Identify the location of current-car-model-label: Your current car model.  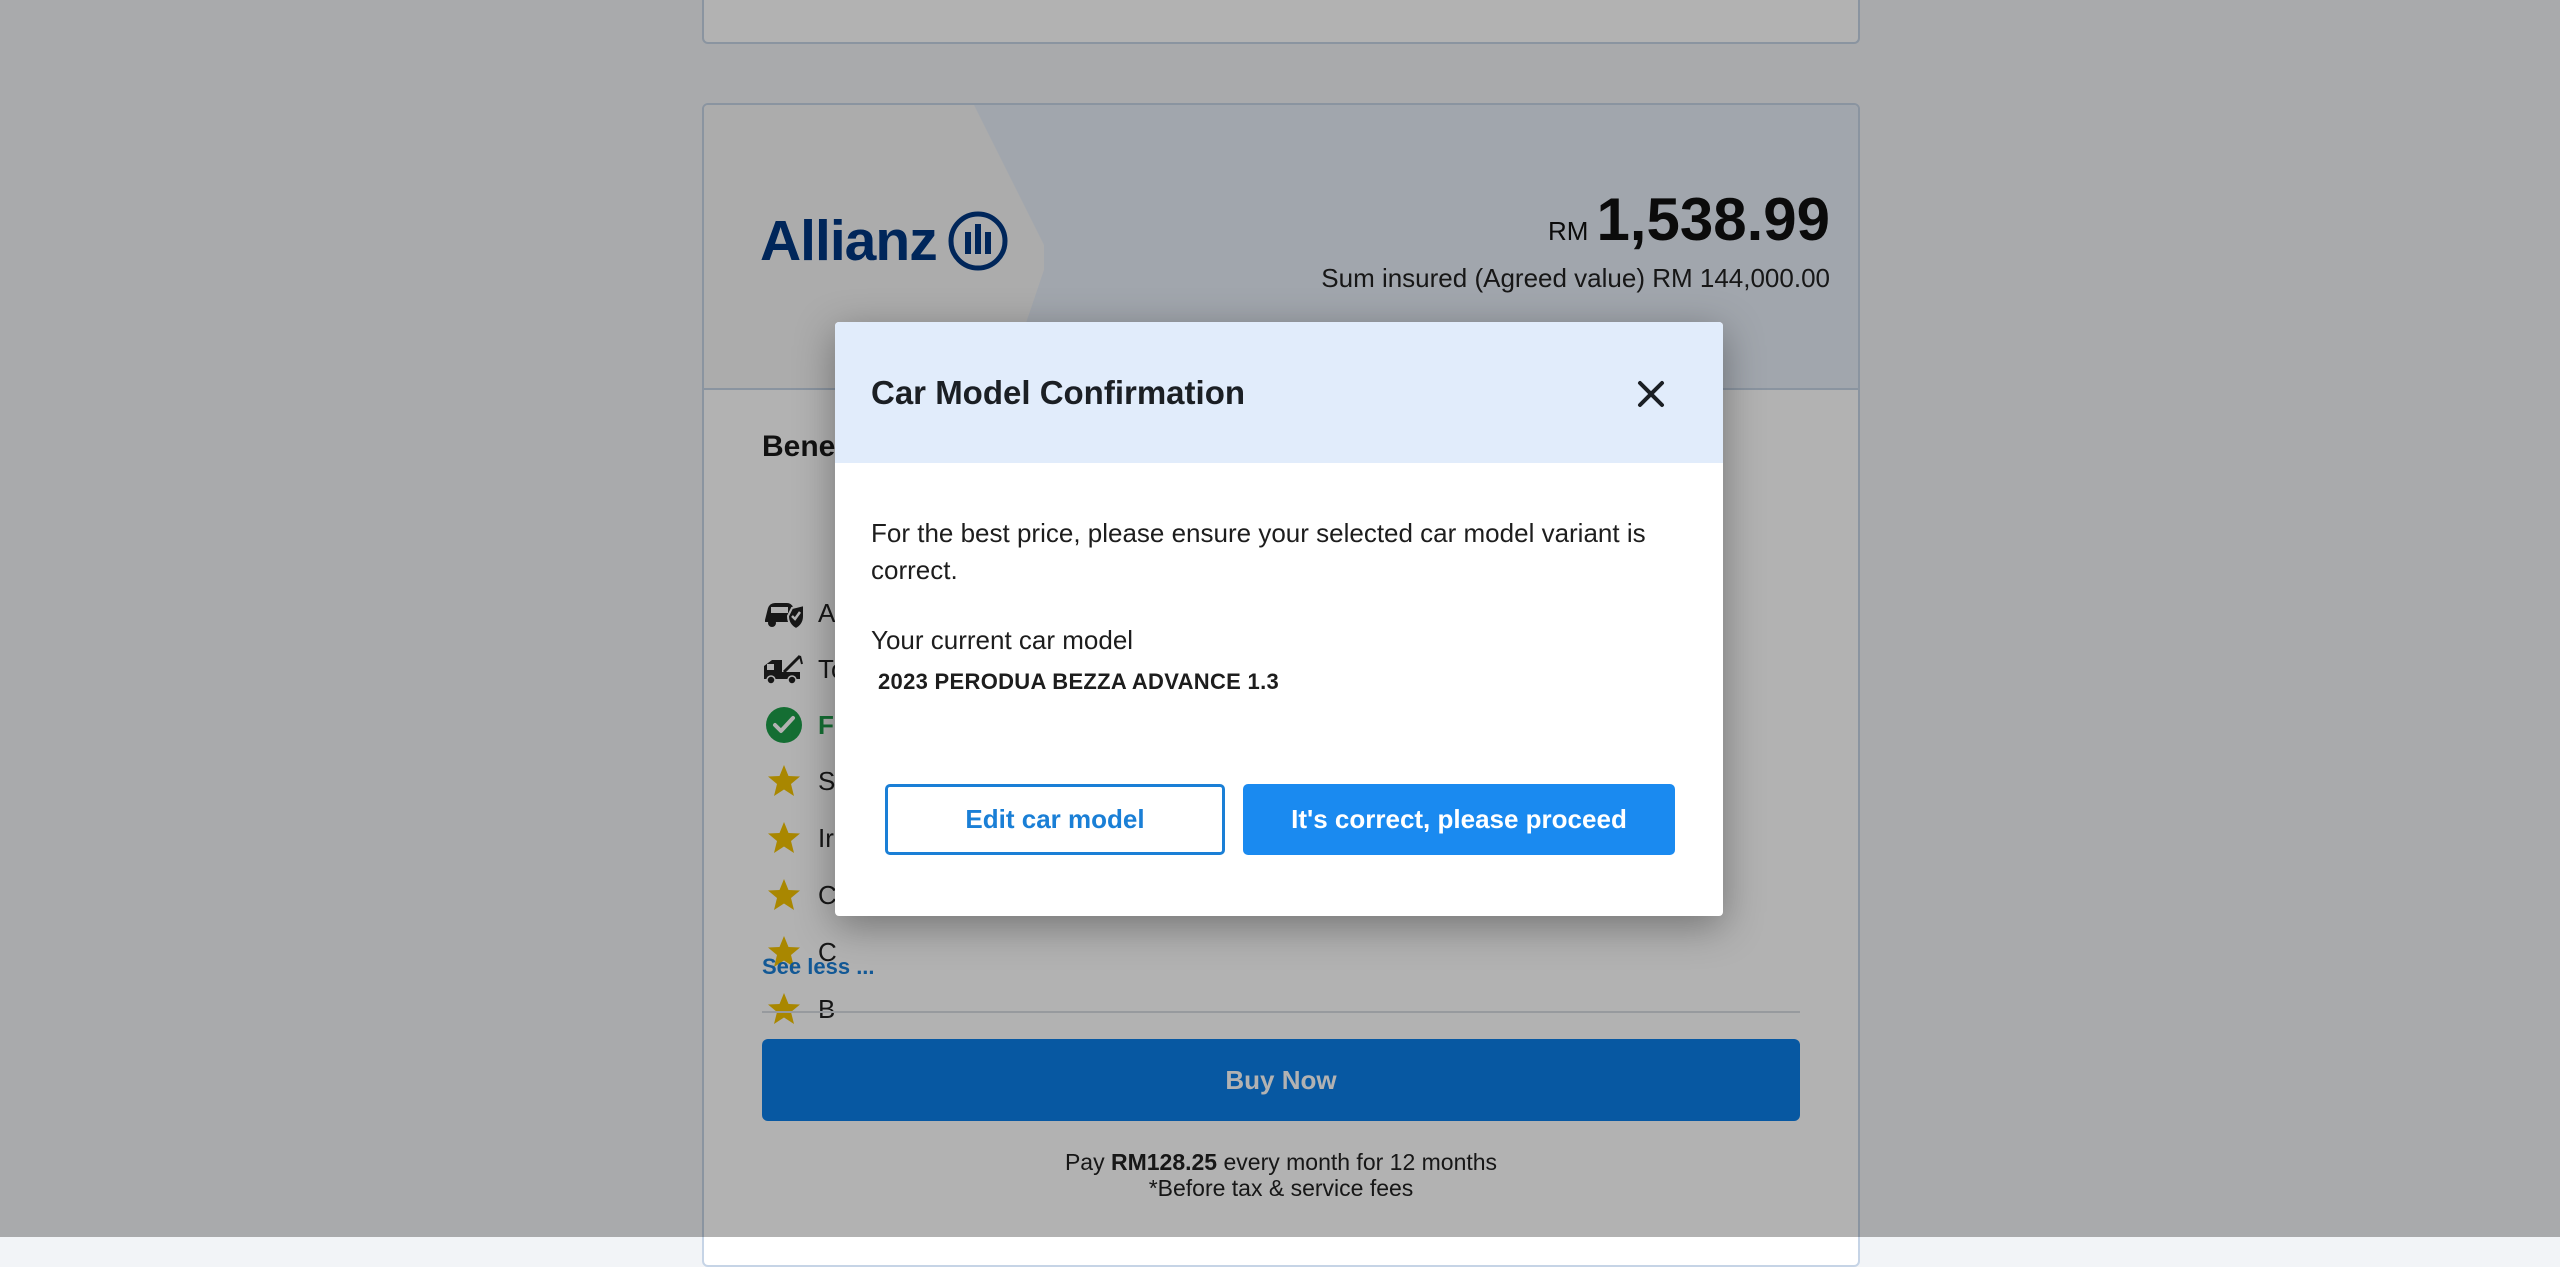
(1002, 640).